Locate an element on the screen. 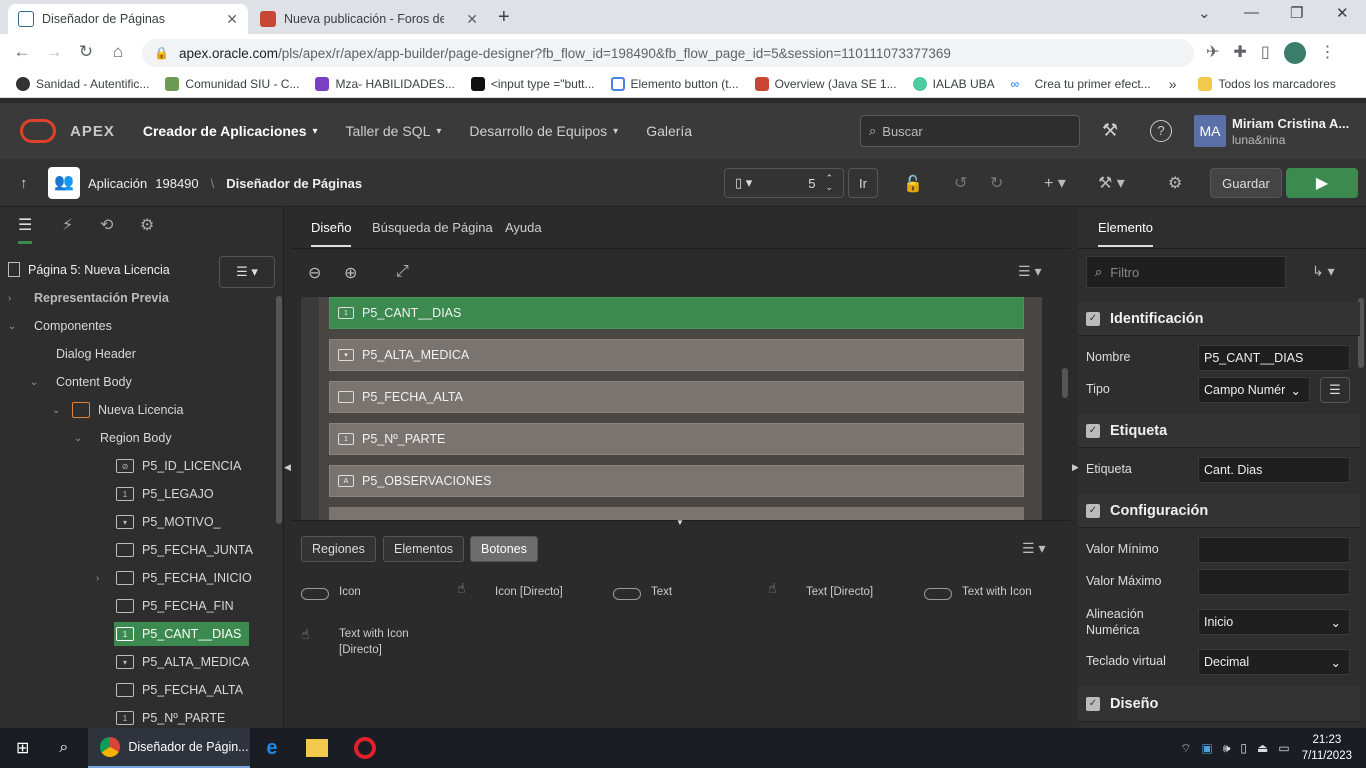 The image size is (1366, 768). search-icon: ⌕ is located at coordinates (63, 748).